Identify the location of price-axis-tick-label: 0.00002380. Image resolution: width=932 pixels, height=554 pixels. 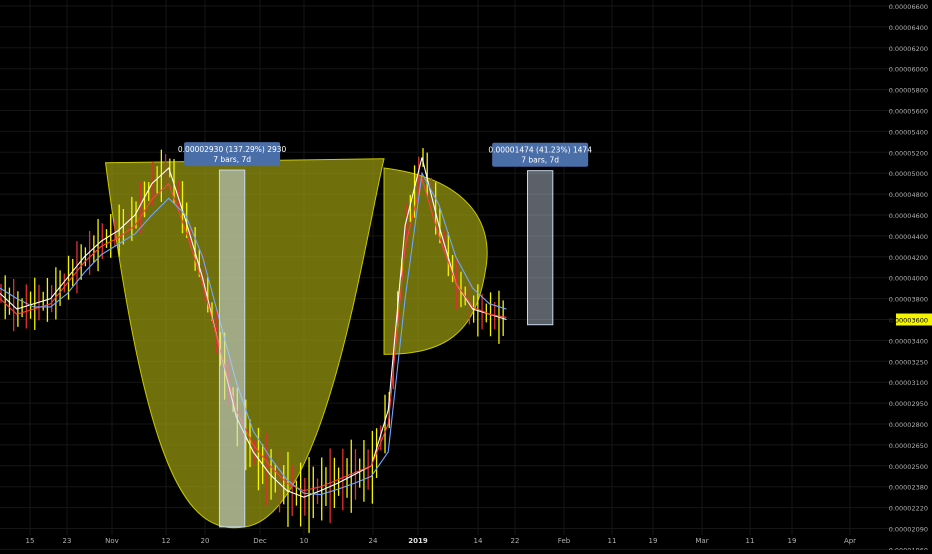
(908, 488).